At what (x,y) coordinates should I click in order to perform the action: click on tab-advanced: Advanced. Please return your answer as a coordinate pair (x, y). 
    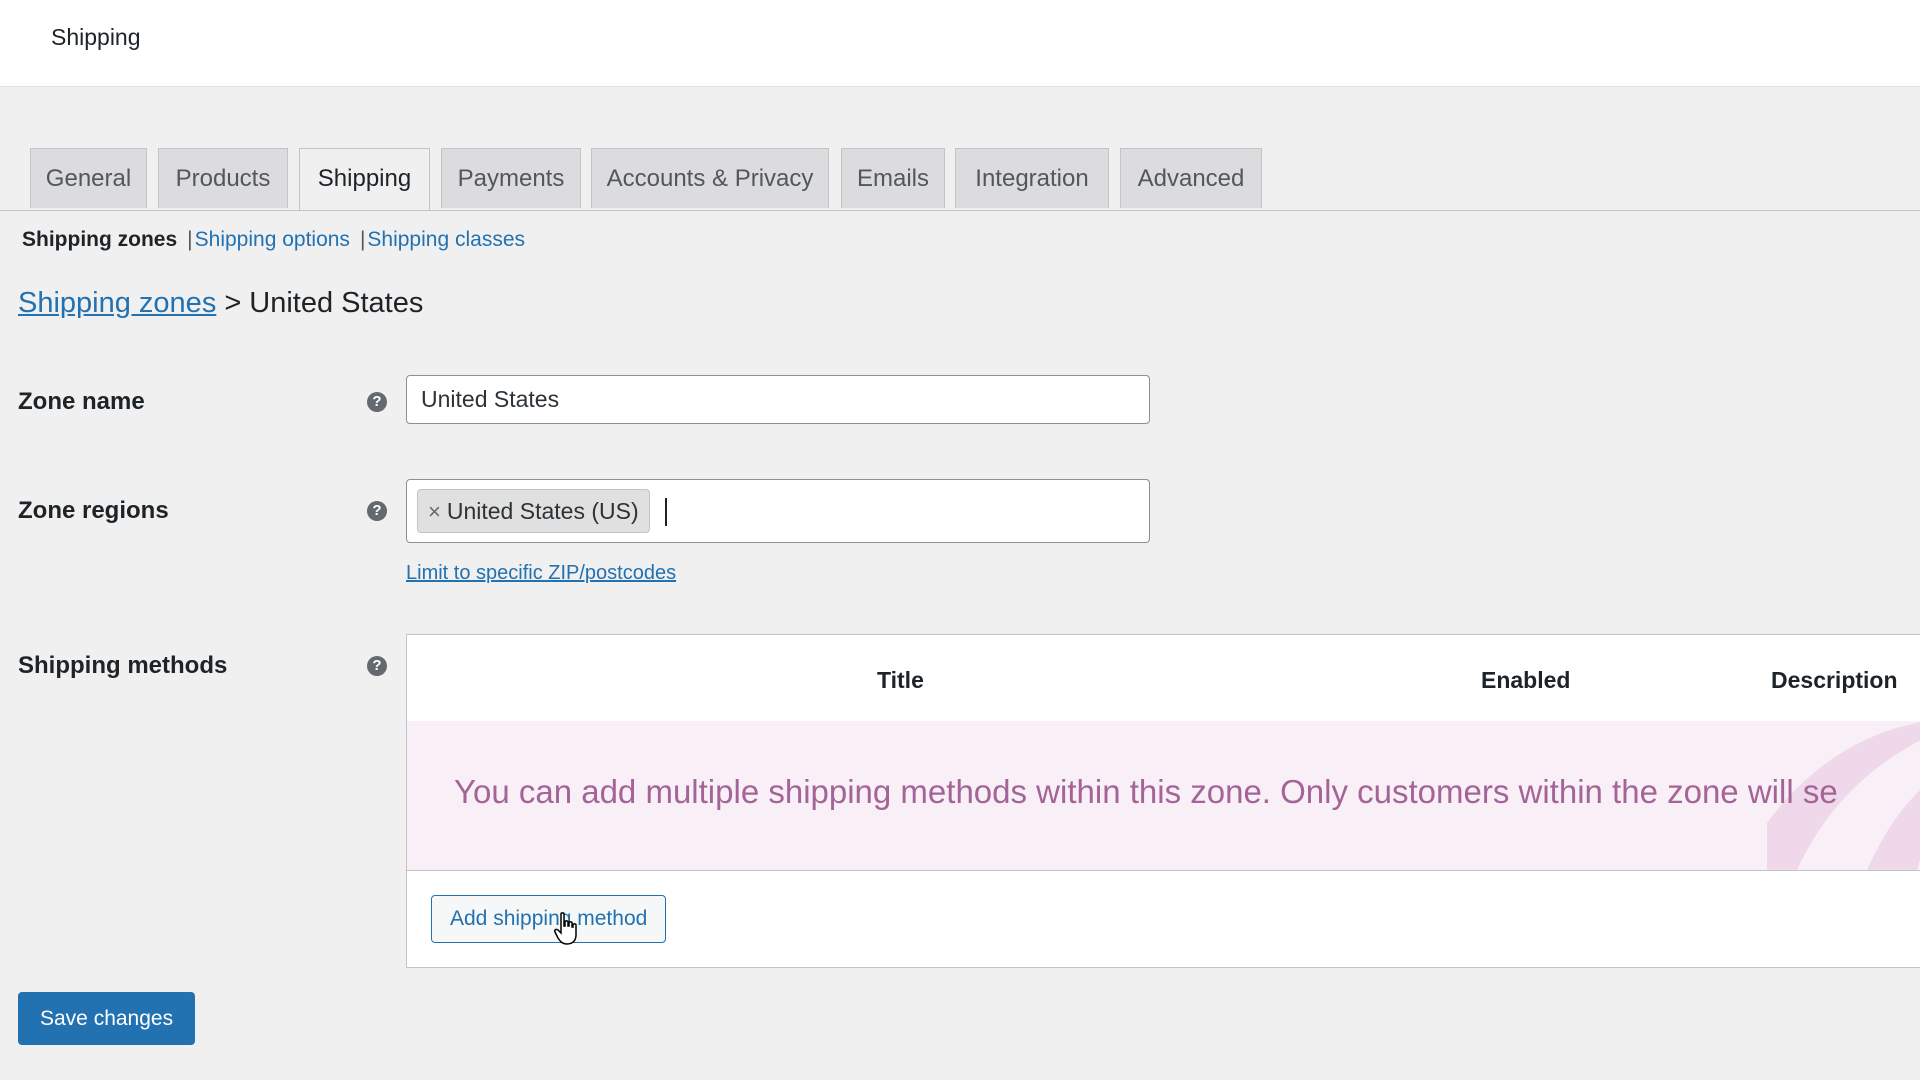
    Looking at the image, I should click on (1191, 178).